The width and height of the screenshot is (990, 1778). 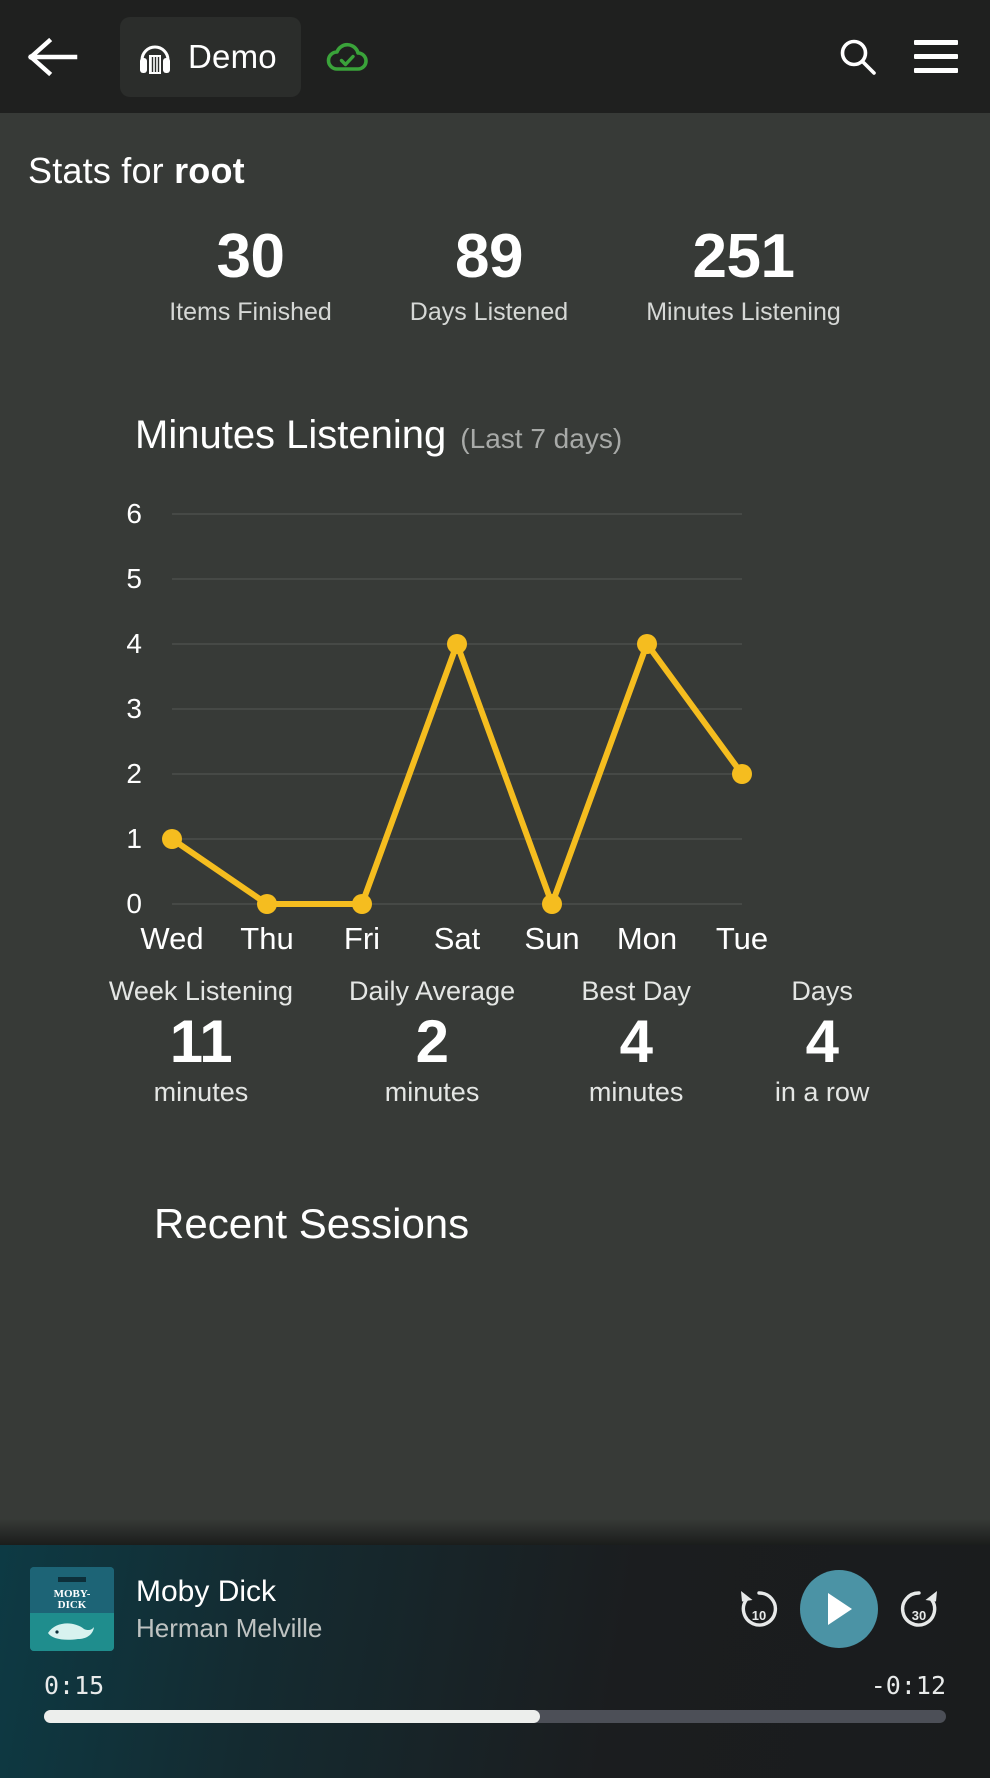 What do you see at coordinates (291, 435) in the screenshot?
I see `chart-title: Minutes Listening` at bounding box center [291, 435].